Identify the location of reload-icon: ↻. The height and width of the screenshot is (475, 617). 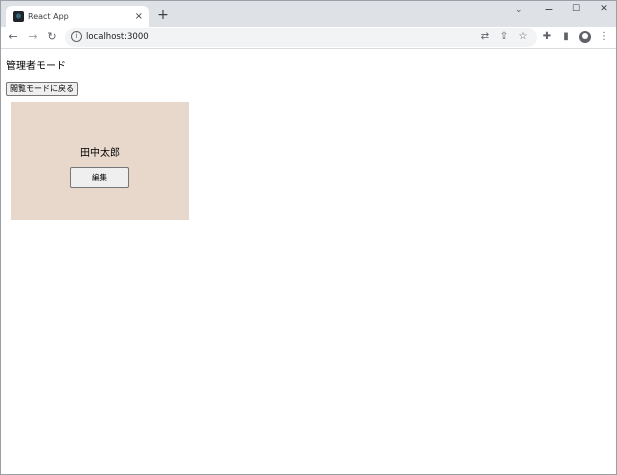
(52, 37).